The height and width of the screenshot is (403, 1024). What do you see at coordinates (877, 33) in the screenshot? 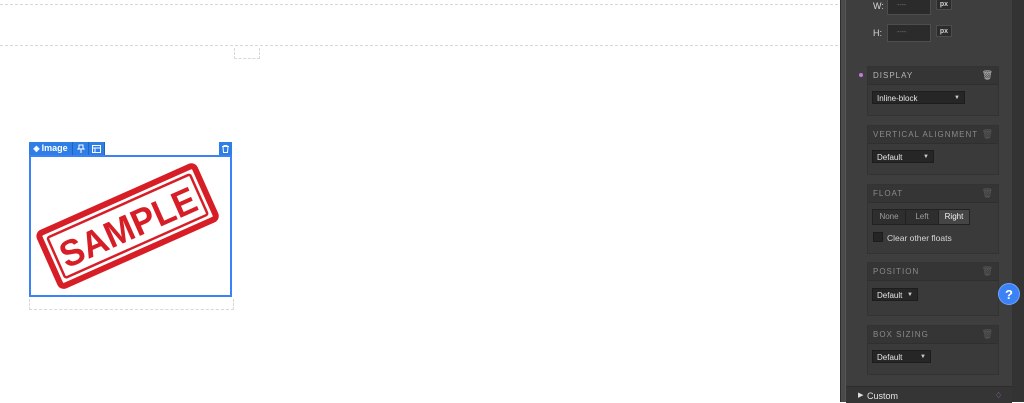
I see `height-label: H:` at bounding box center [877, 33].